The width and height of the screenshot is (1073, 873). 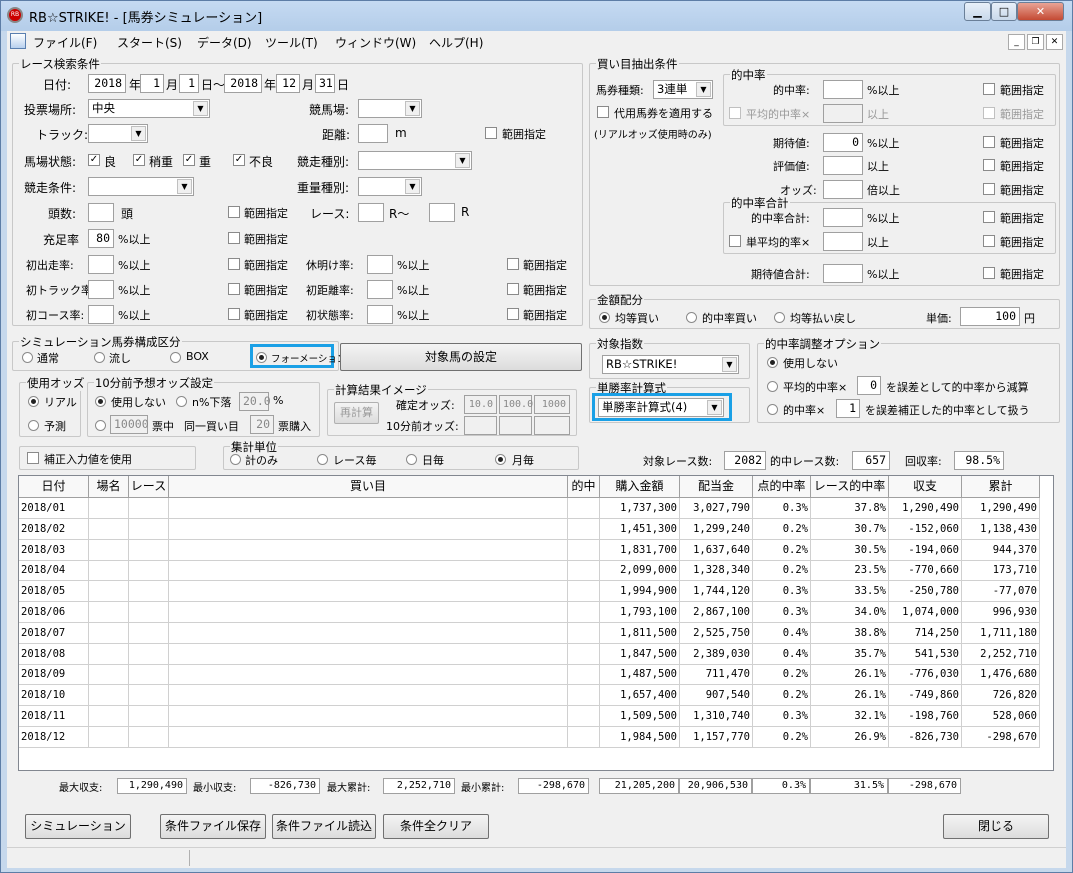 What do you see at coordinates (101, 212) in the screenshot?
I see `heads-input` at bounding box center [101, 212].